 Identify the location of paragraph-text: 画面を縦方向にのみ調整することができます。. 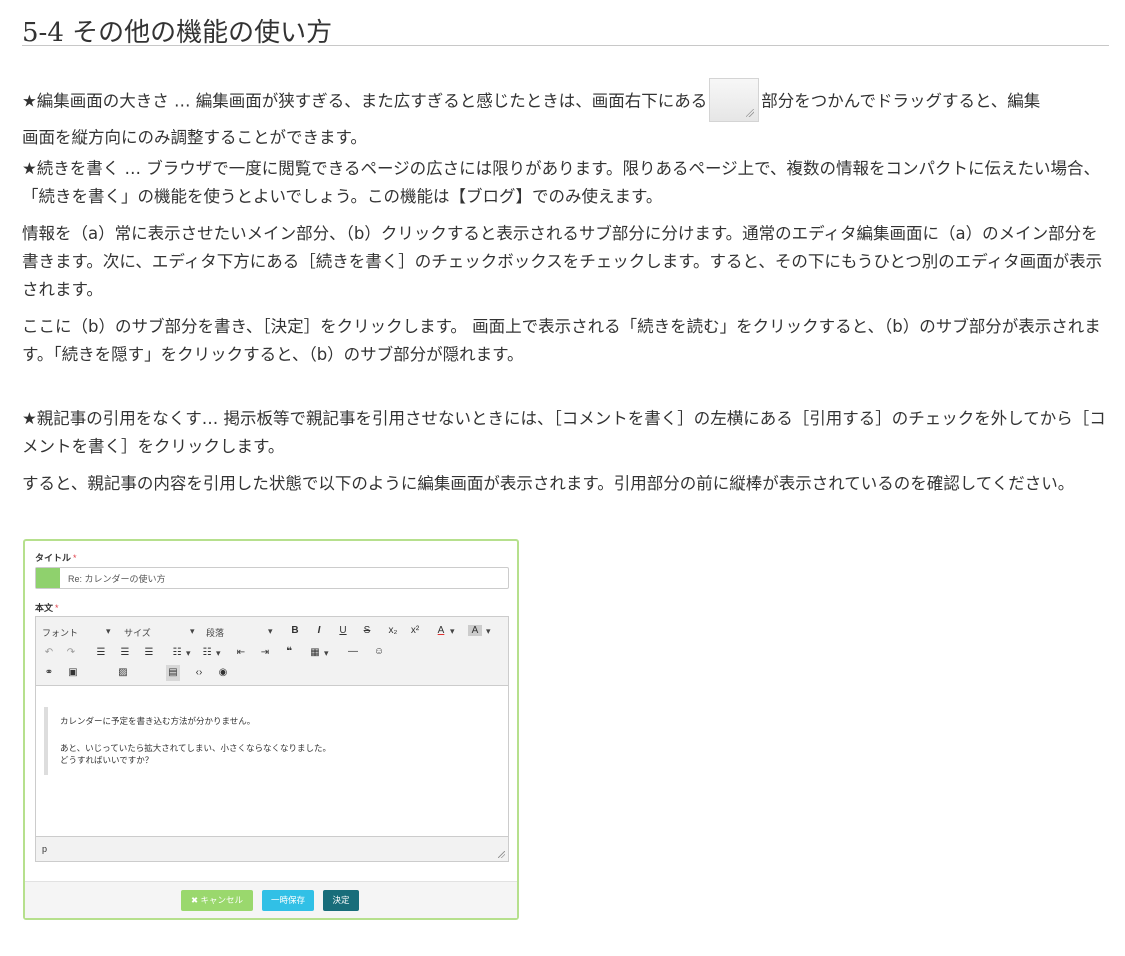
(194, 137).